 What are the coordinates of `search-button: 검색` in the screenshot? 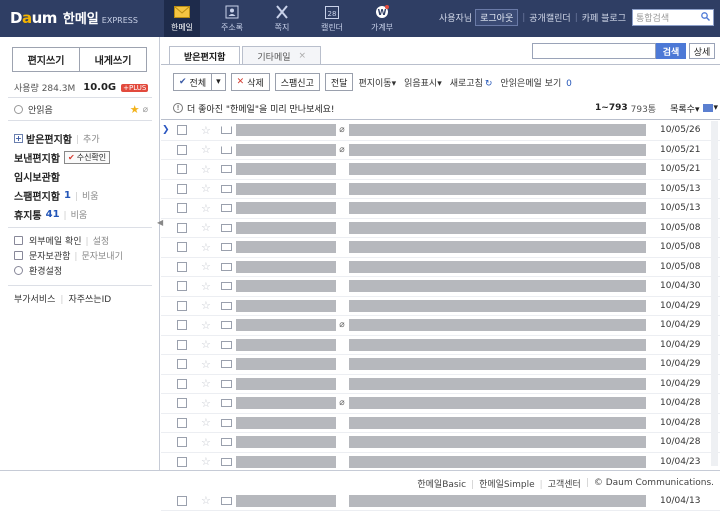 It's located at (671, 51).